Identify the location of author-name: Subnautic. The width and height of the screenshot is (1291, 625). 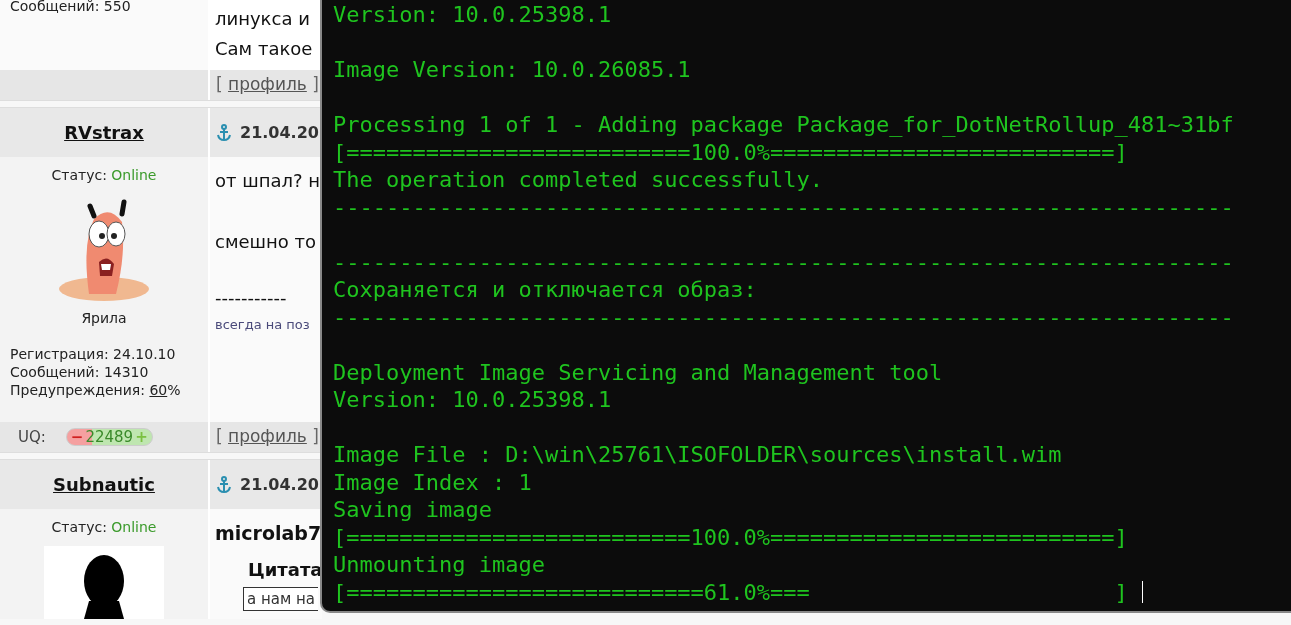
(104, 484).